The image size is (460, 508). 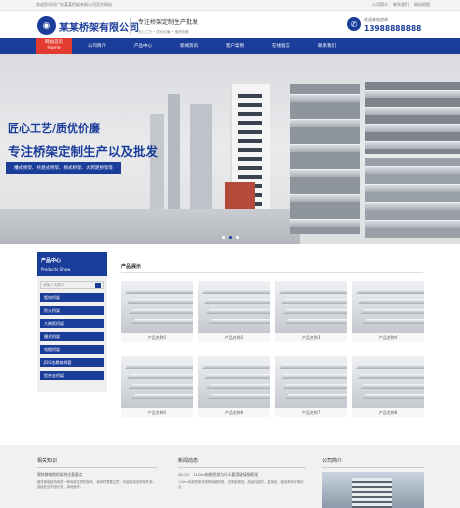 I want to click on nav-cases: 客户案例, so click(x=235, y=46).